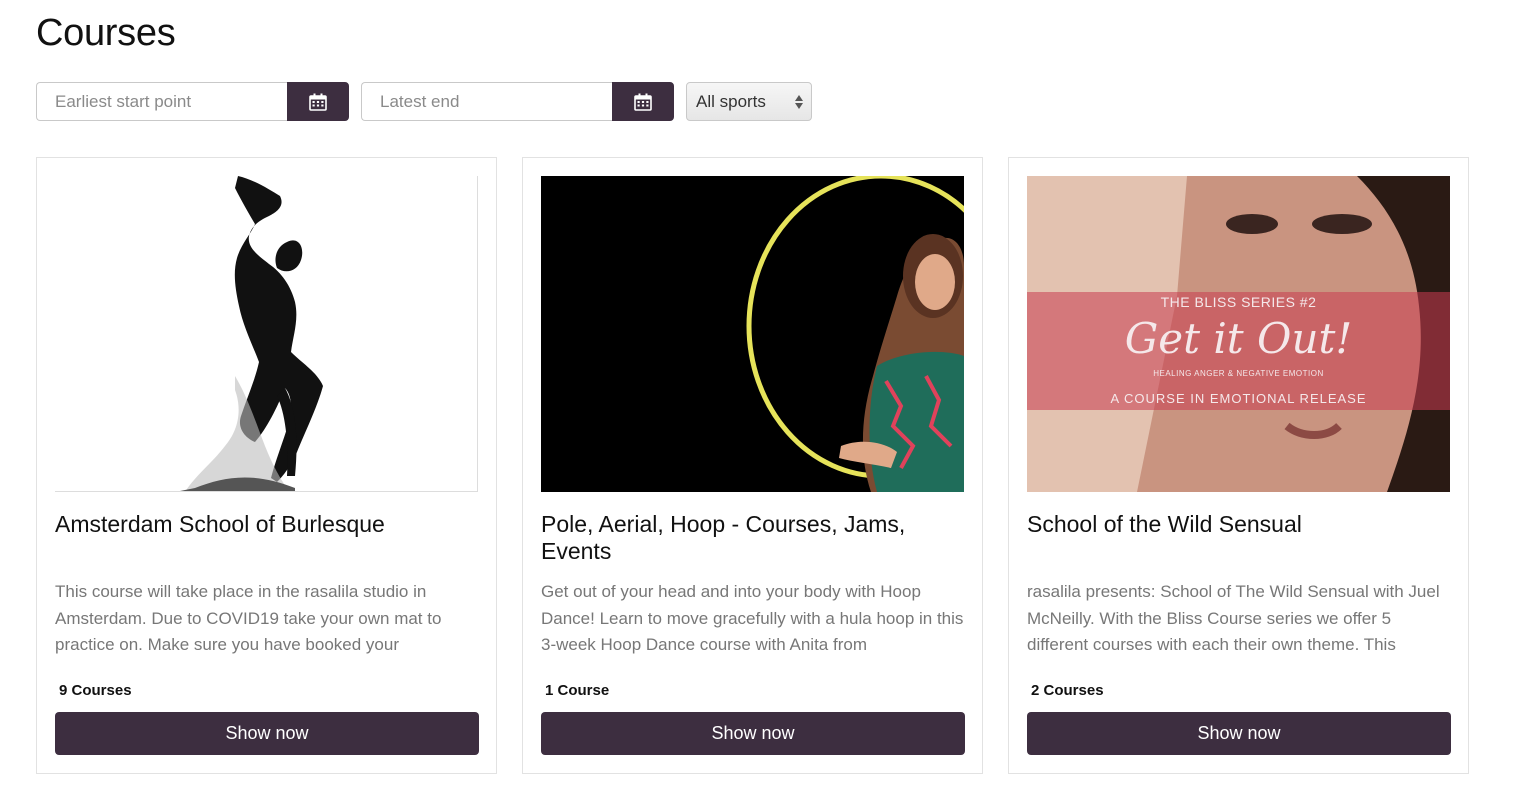  What do you see at coordinates (1238, 373) in the screenshot?
I see `bliss-subtitle: HEALING ANGER & NEGATIVE EMOTION` at bounding box center [1238, 373].